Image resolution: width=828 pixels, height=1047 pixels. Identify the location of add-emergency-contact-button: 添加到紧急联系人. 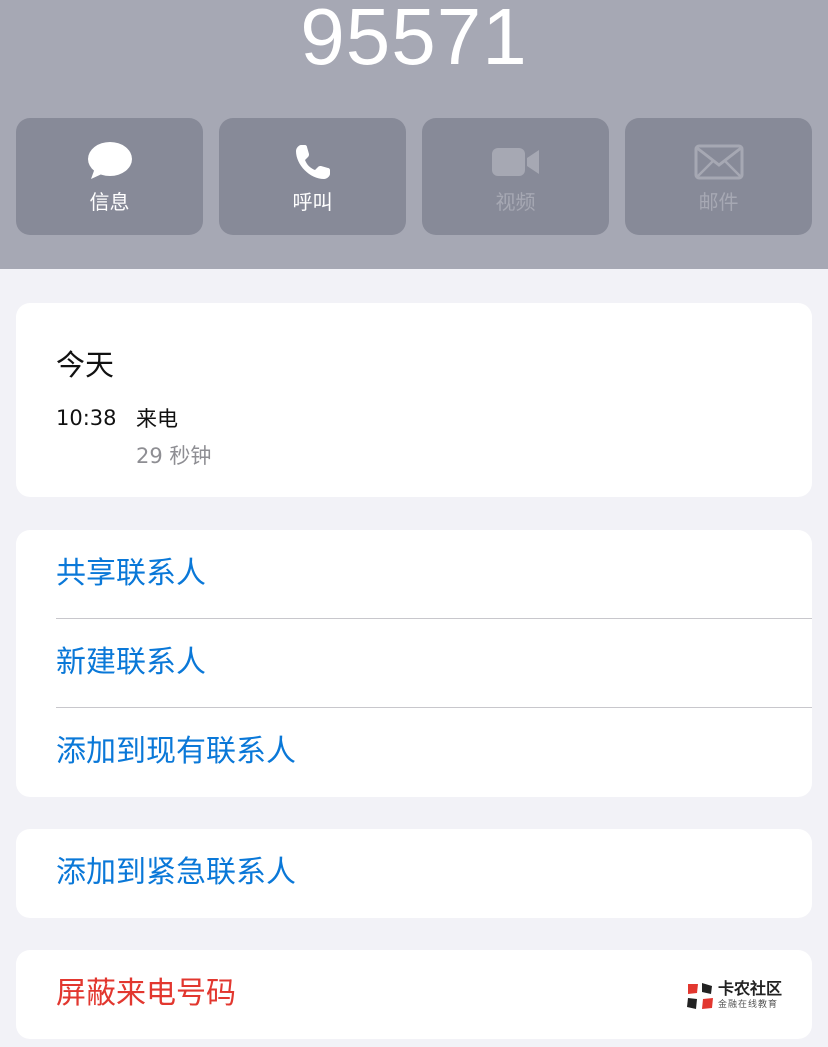
(414, 873).